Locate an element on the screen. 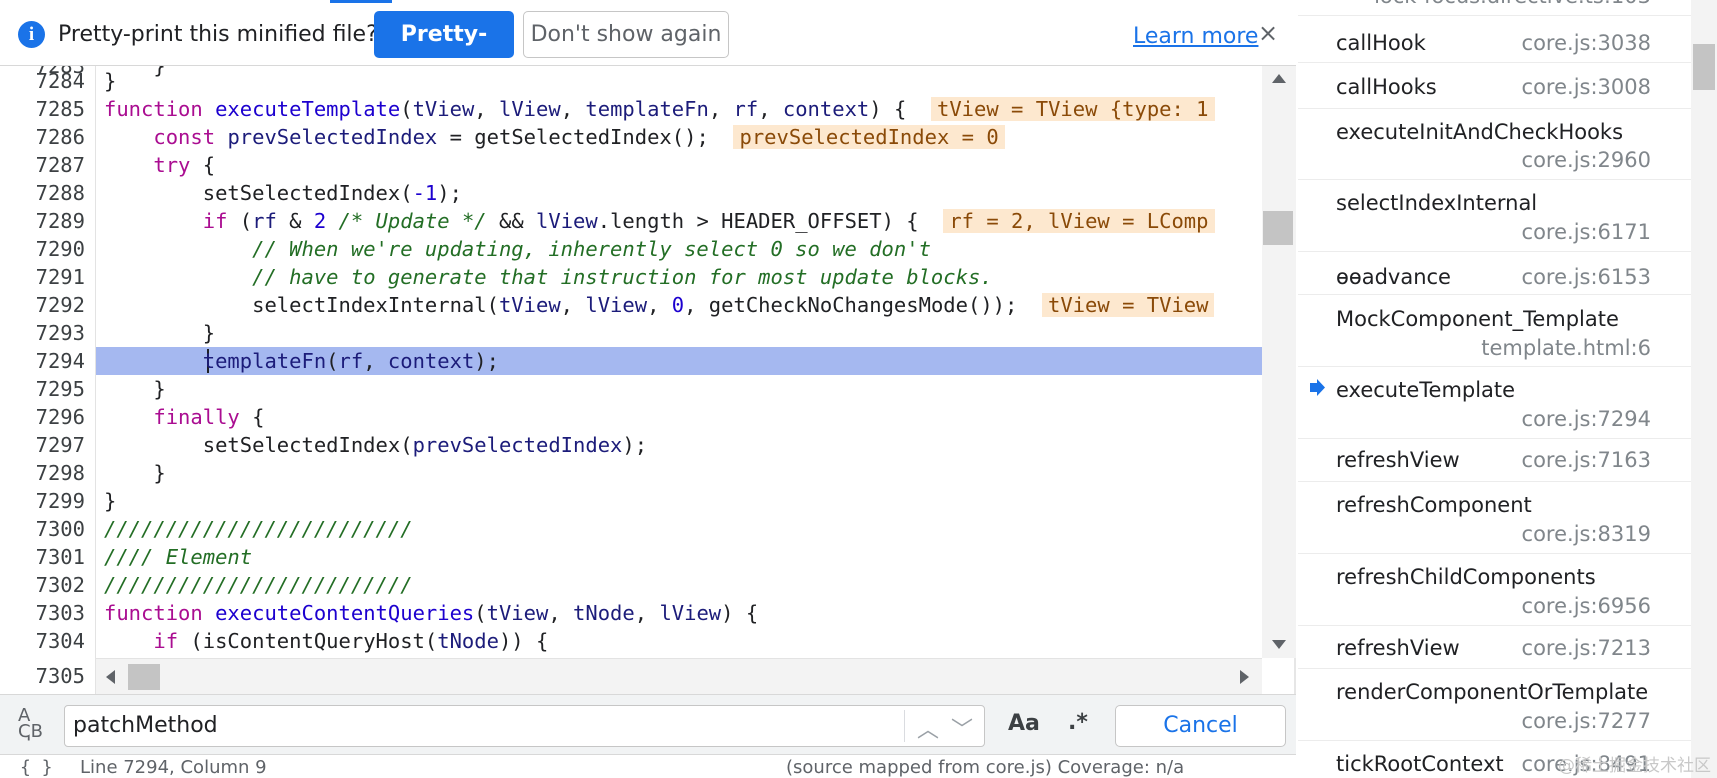 The image size is (1717, 778). call-frame: callHook core.js:3038 is located at coordinates (1494, 43).